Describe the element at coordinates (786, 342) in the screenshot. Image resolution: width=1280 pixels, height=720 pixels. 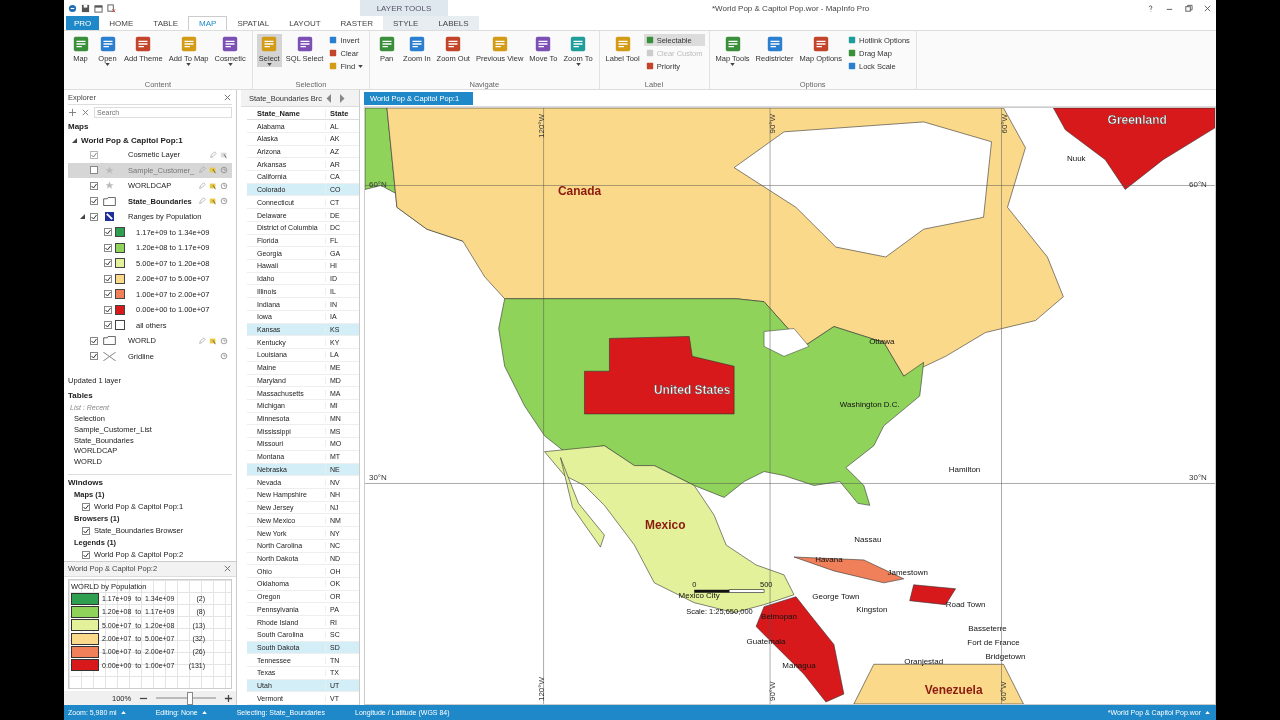
I see `lake` at that location.